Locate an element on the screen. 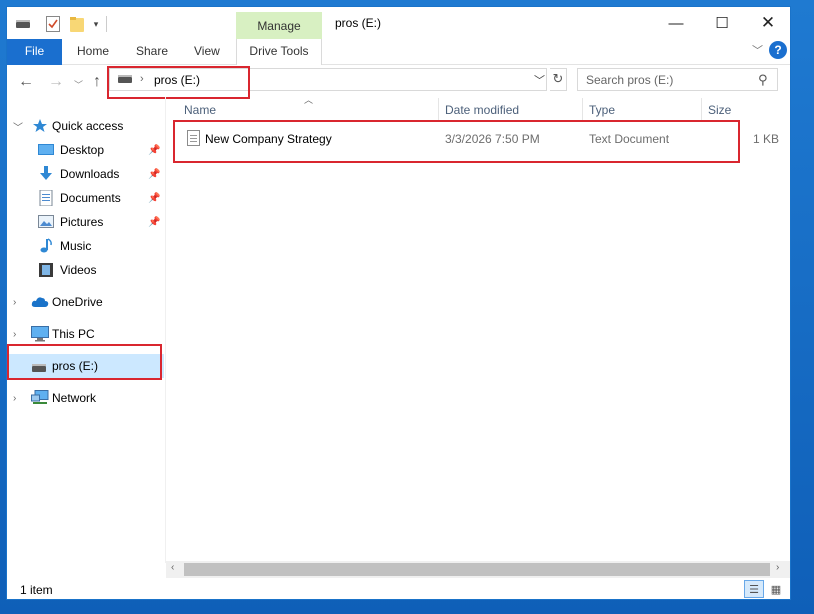 Image resolution: width=814 pixels, height=614 pixels. sort-ascending-icon: ︿ is located at coordinates (309, 100).